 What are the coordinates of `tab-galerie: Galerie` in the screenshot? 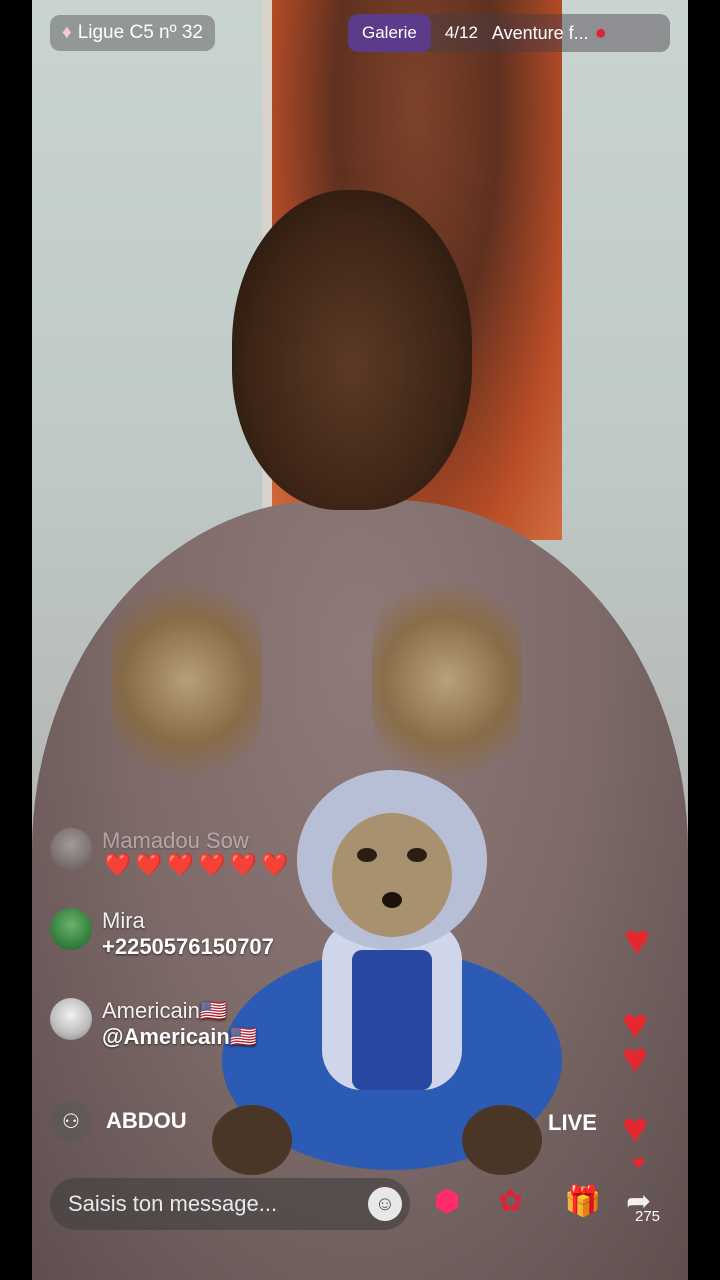 It's located at (389, 33).